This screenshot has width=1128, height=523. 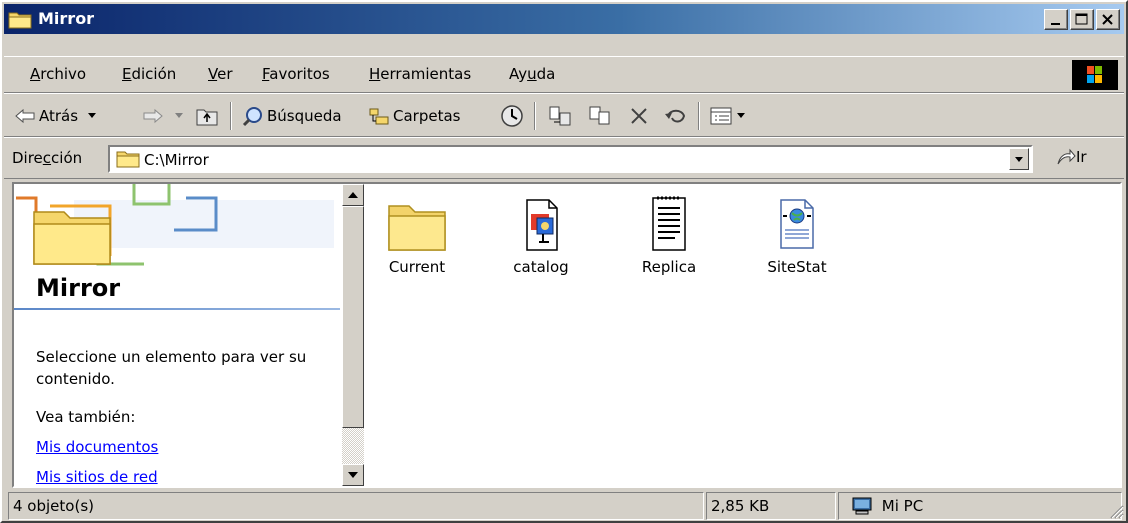 I want to click on undo-icon, so click(x=675, y=116).